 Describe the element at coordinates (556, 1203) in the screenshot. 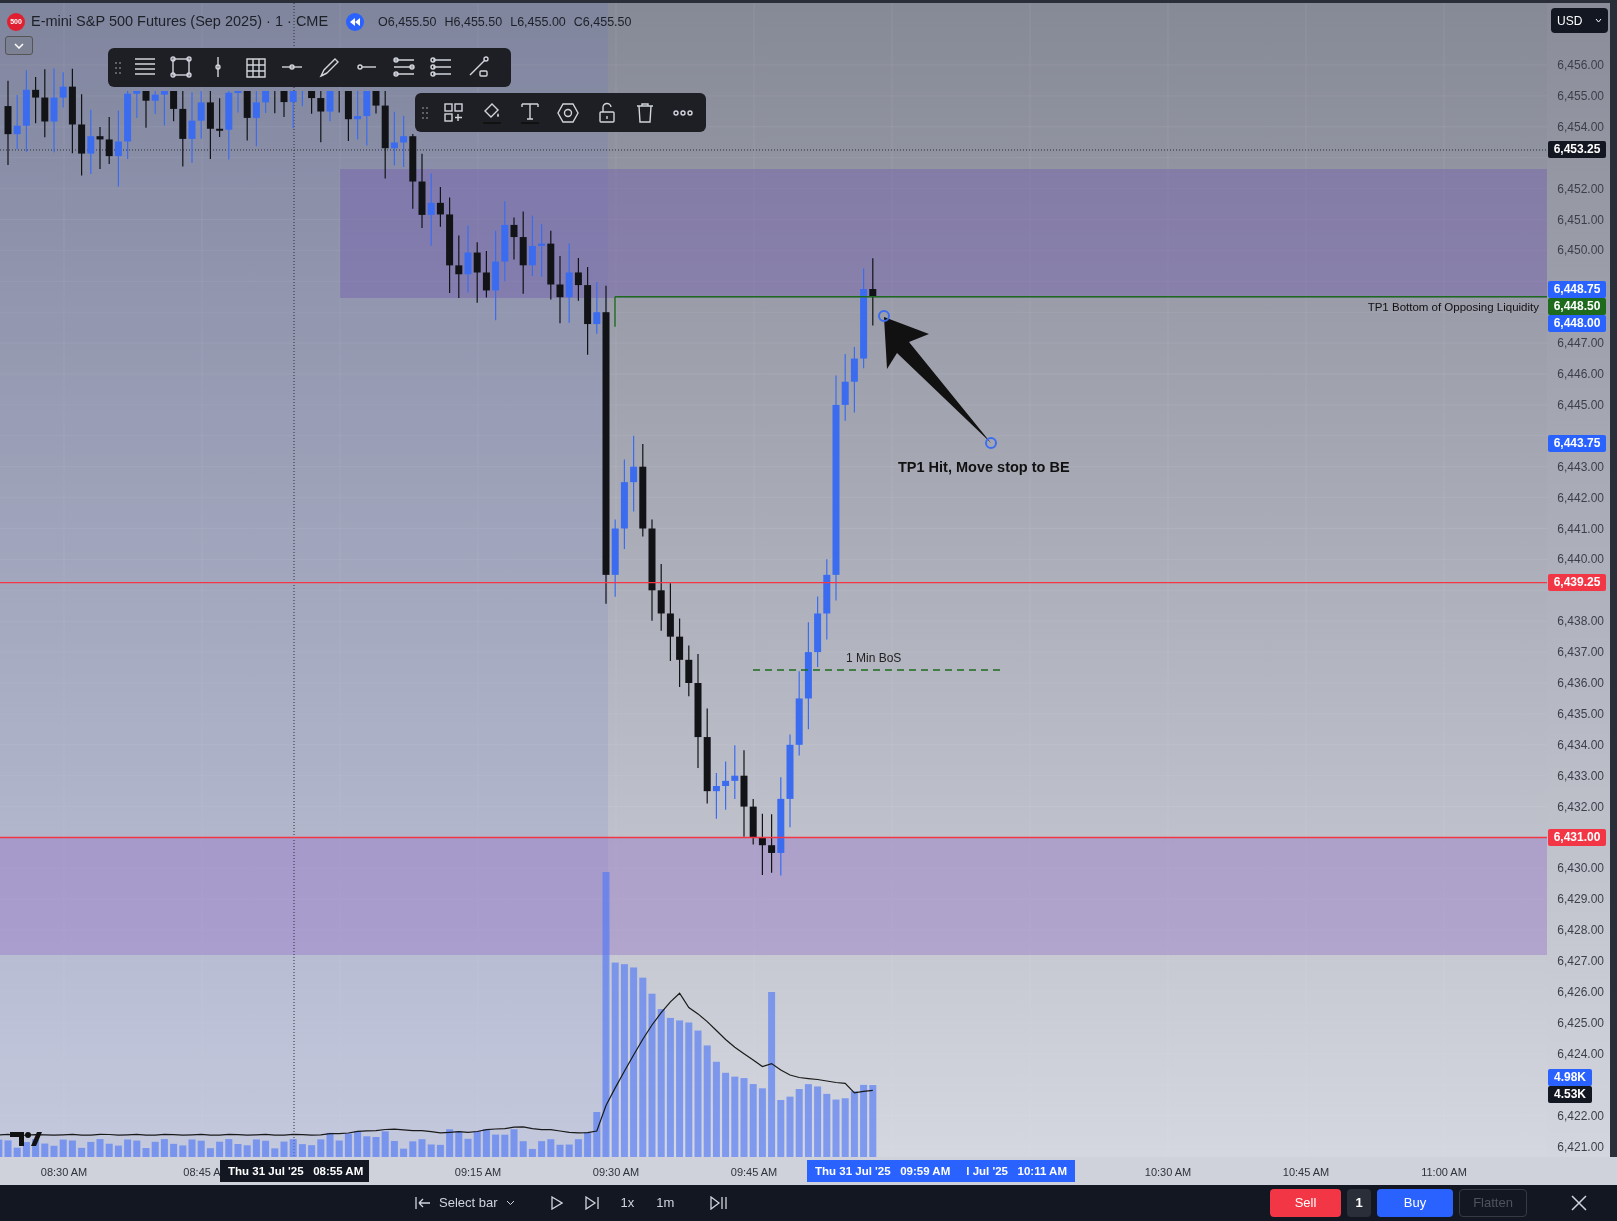

I see `play-icon` at that location.